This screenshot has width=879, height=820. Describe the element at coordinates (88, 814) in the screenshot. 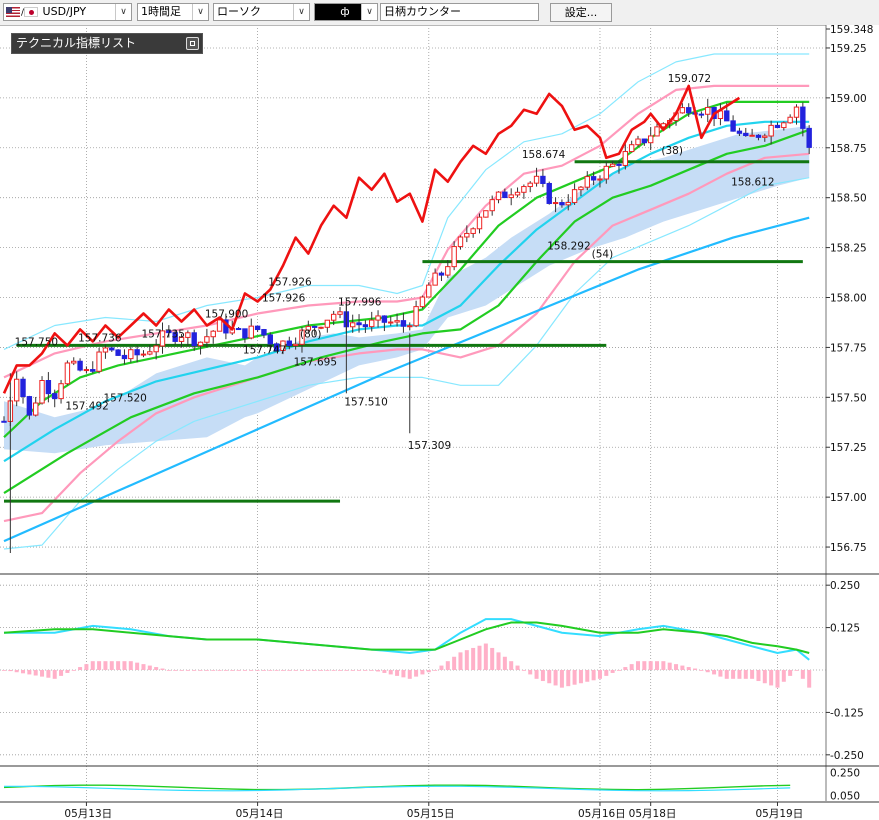

I see `x-tick-label: 05月13日` at that location.